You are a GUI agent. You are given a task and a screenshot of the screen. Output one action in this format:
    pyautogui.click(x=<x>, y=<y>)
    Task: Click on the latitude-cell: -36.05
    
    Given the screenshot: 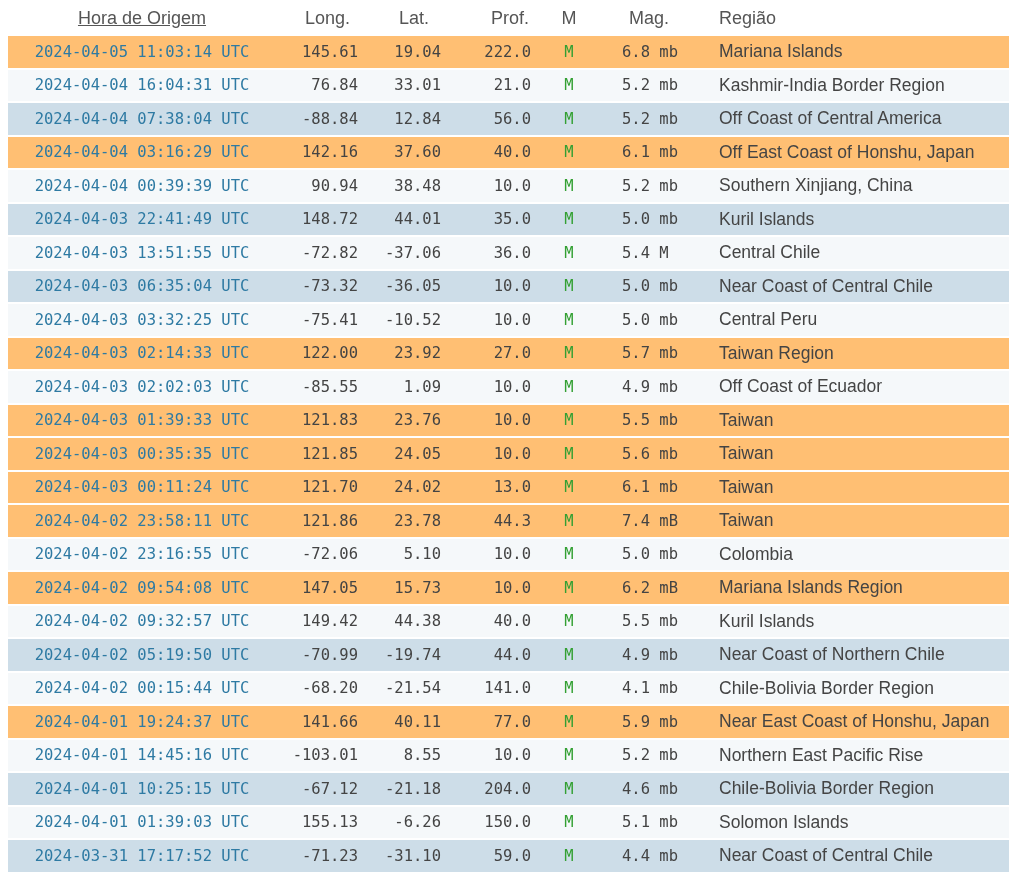 What is the action you would take?
    pyautogui.click(x=413, y=286)
    